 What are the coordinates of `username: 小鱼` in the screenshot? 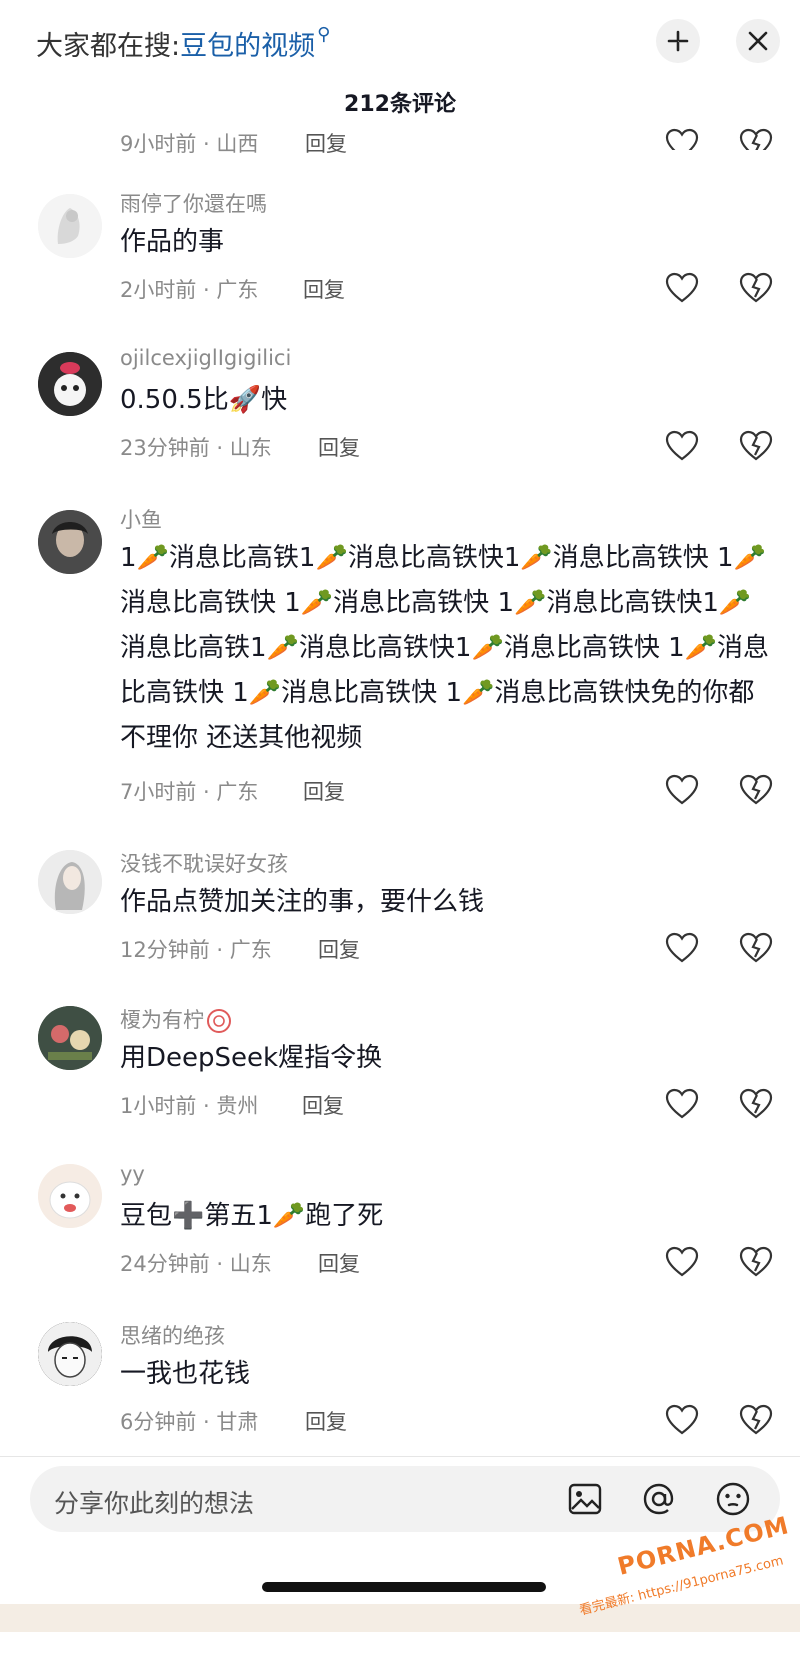 It's located at (141, 519).